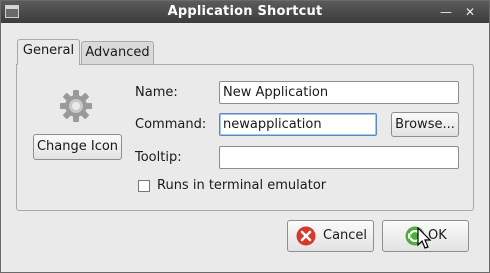  What do you see at coordinates (298, 124) in the screenshot?
I see `command-field` at bounding box center [298, 124].